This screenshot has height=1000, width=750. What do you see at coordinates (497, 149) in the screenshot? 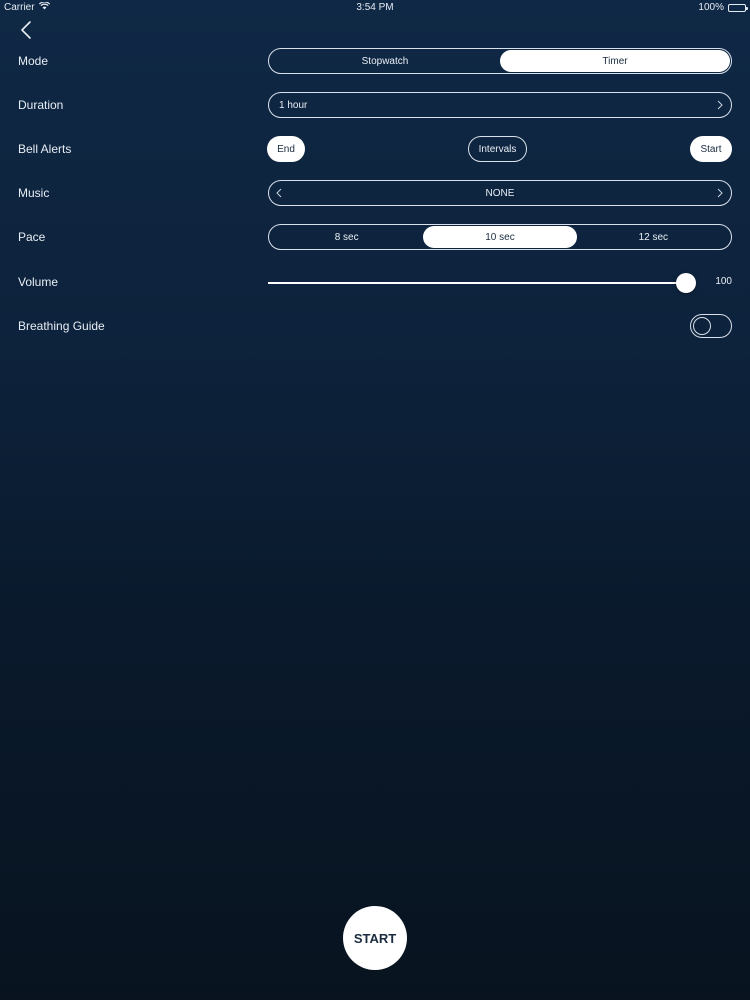
I see `bell-intervals-button: Intervals` at bounding box center [497, 149].